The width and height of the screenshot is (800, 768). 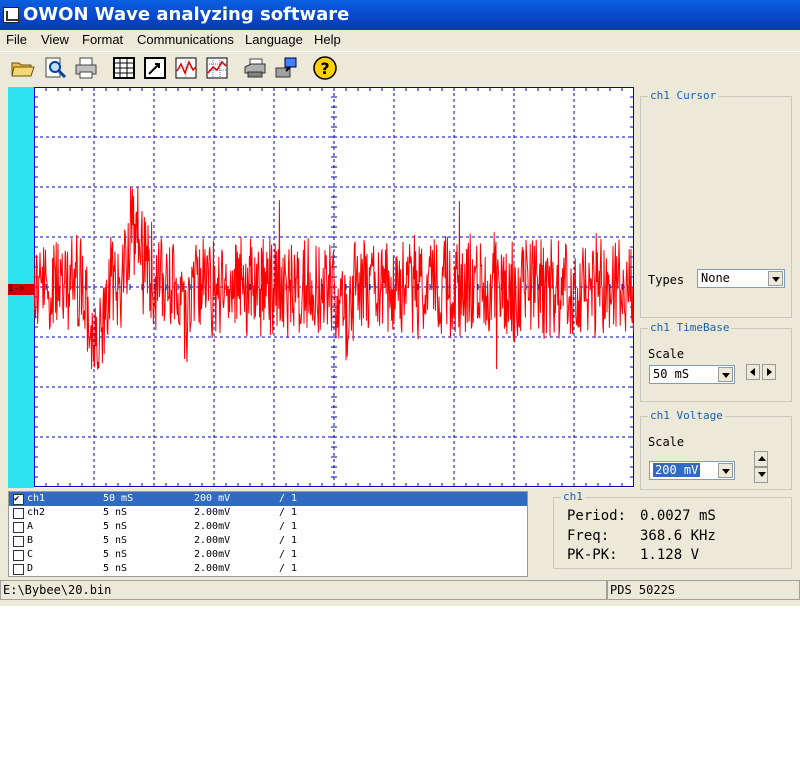 What do you see at coordinates (761, 475) in the screenshot?
I see `voltage-decrease-button` at bounding box center [761, 475].